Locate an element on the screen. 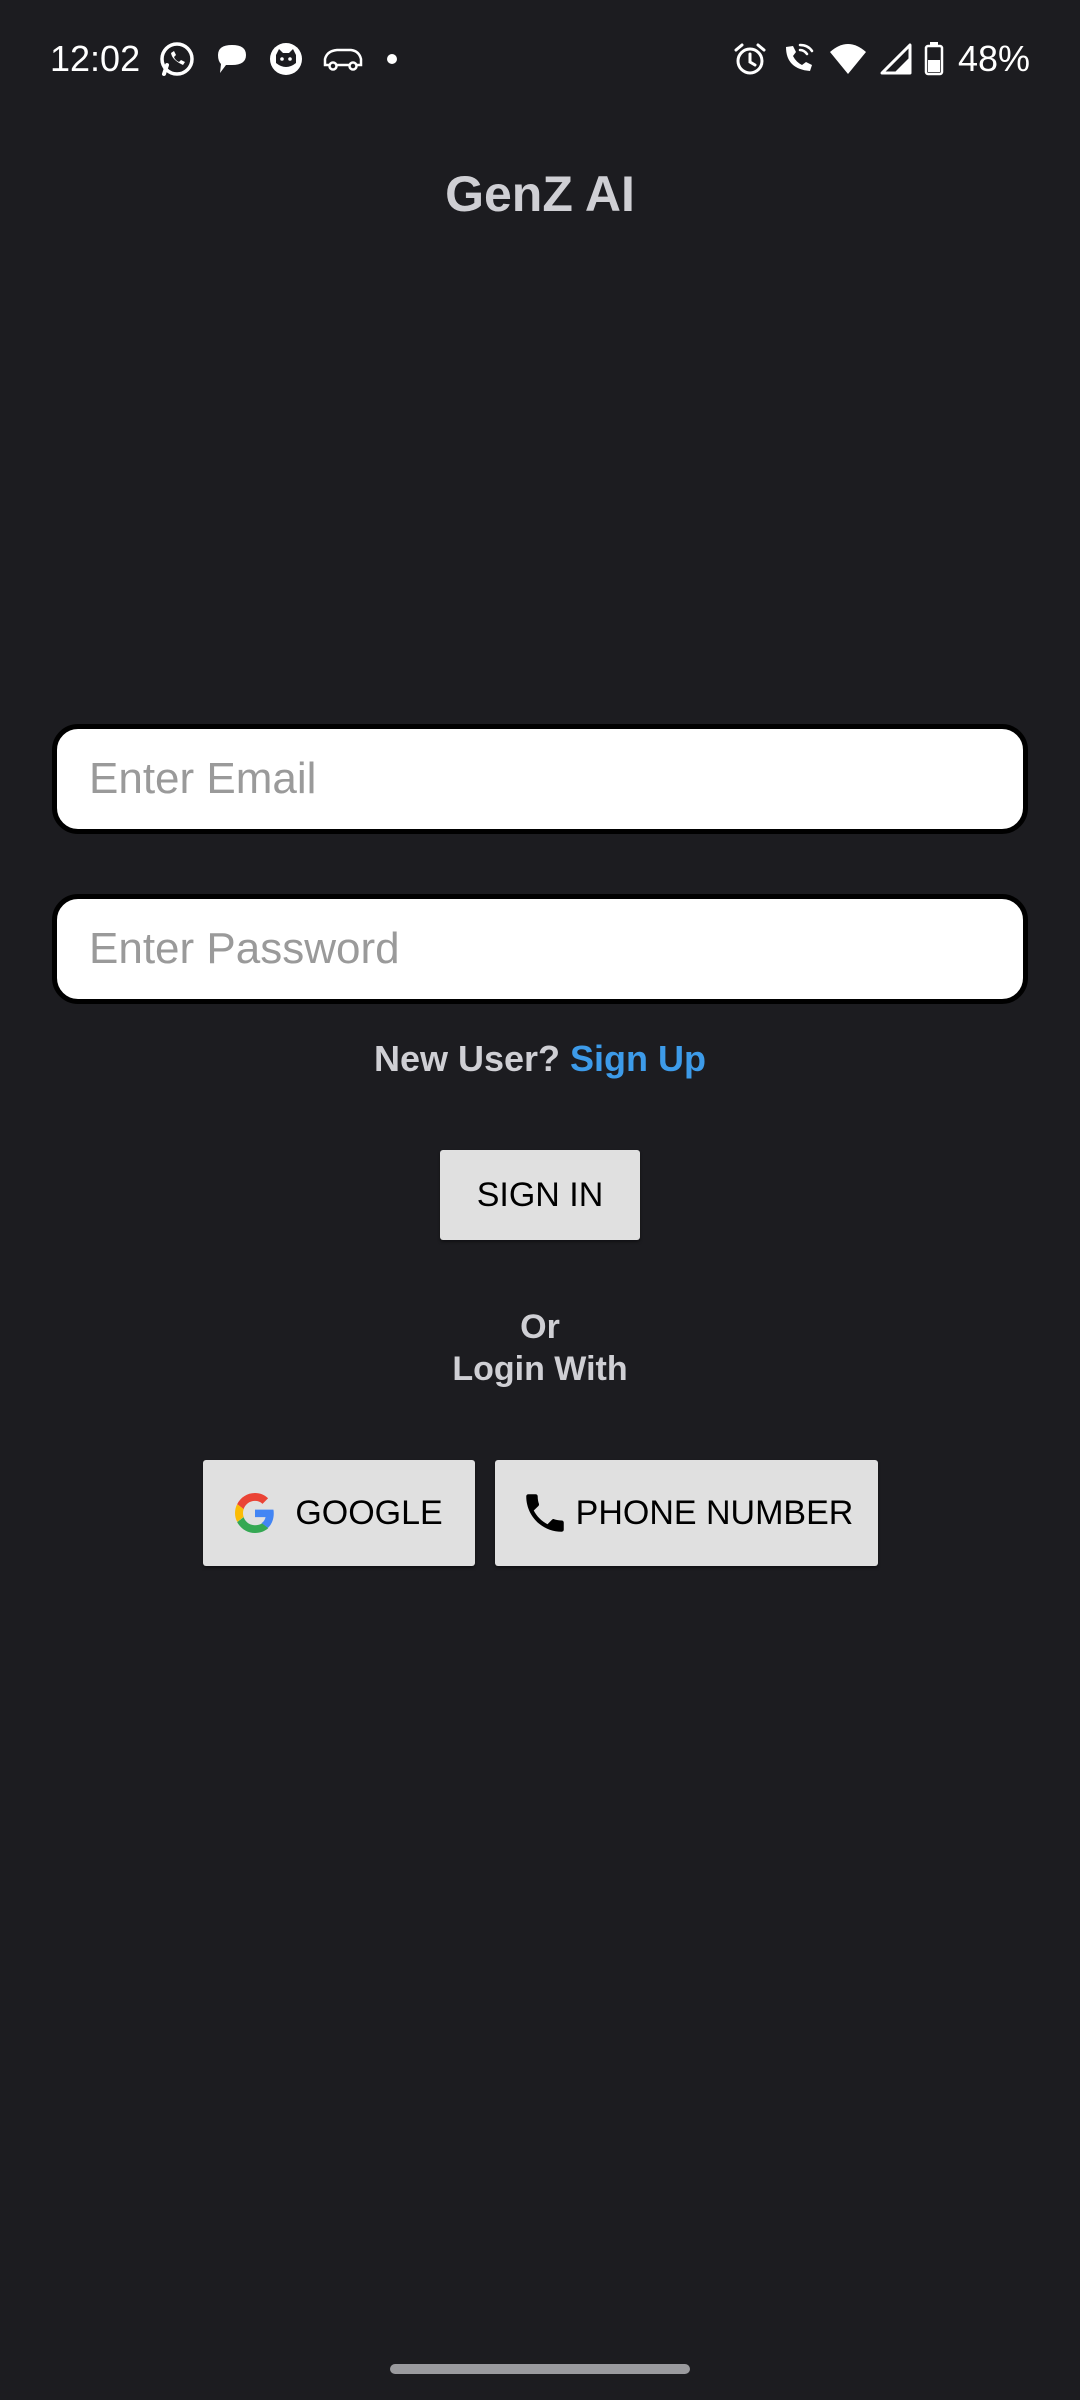 This screenshot has height=2400, width=1080. chat-bubble-icon is located at coordinates (232, 59).